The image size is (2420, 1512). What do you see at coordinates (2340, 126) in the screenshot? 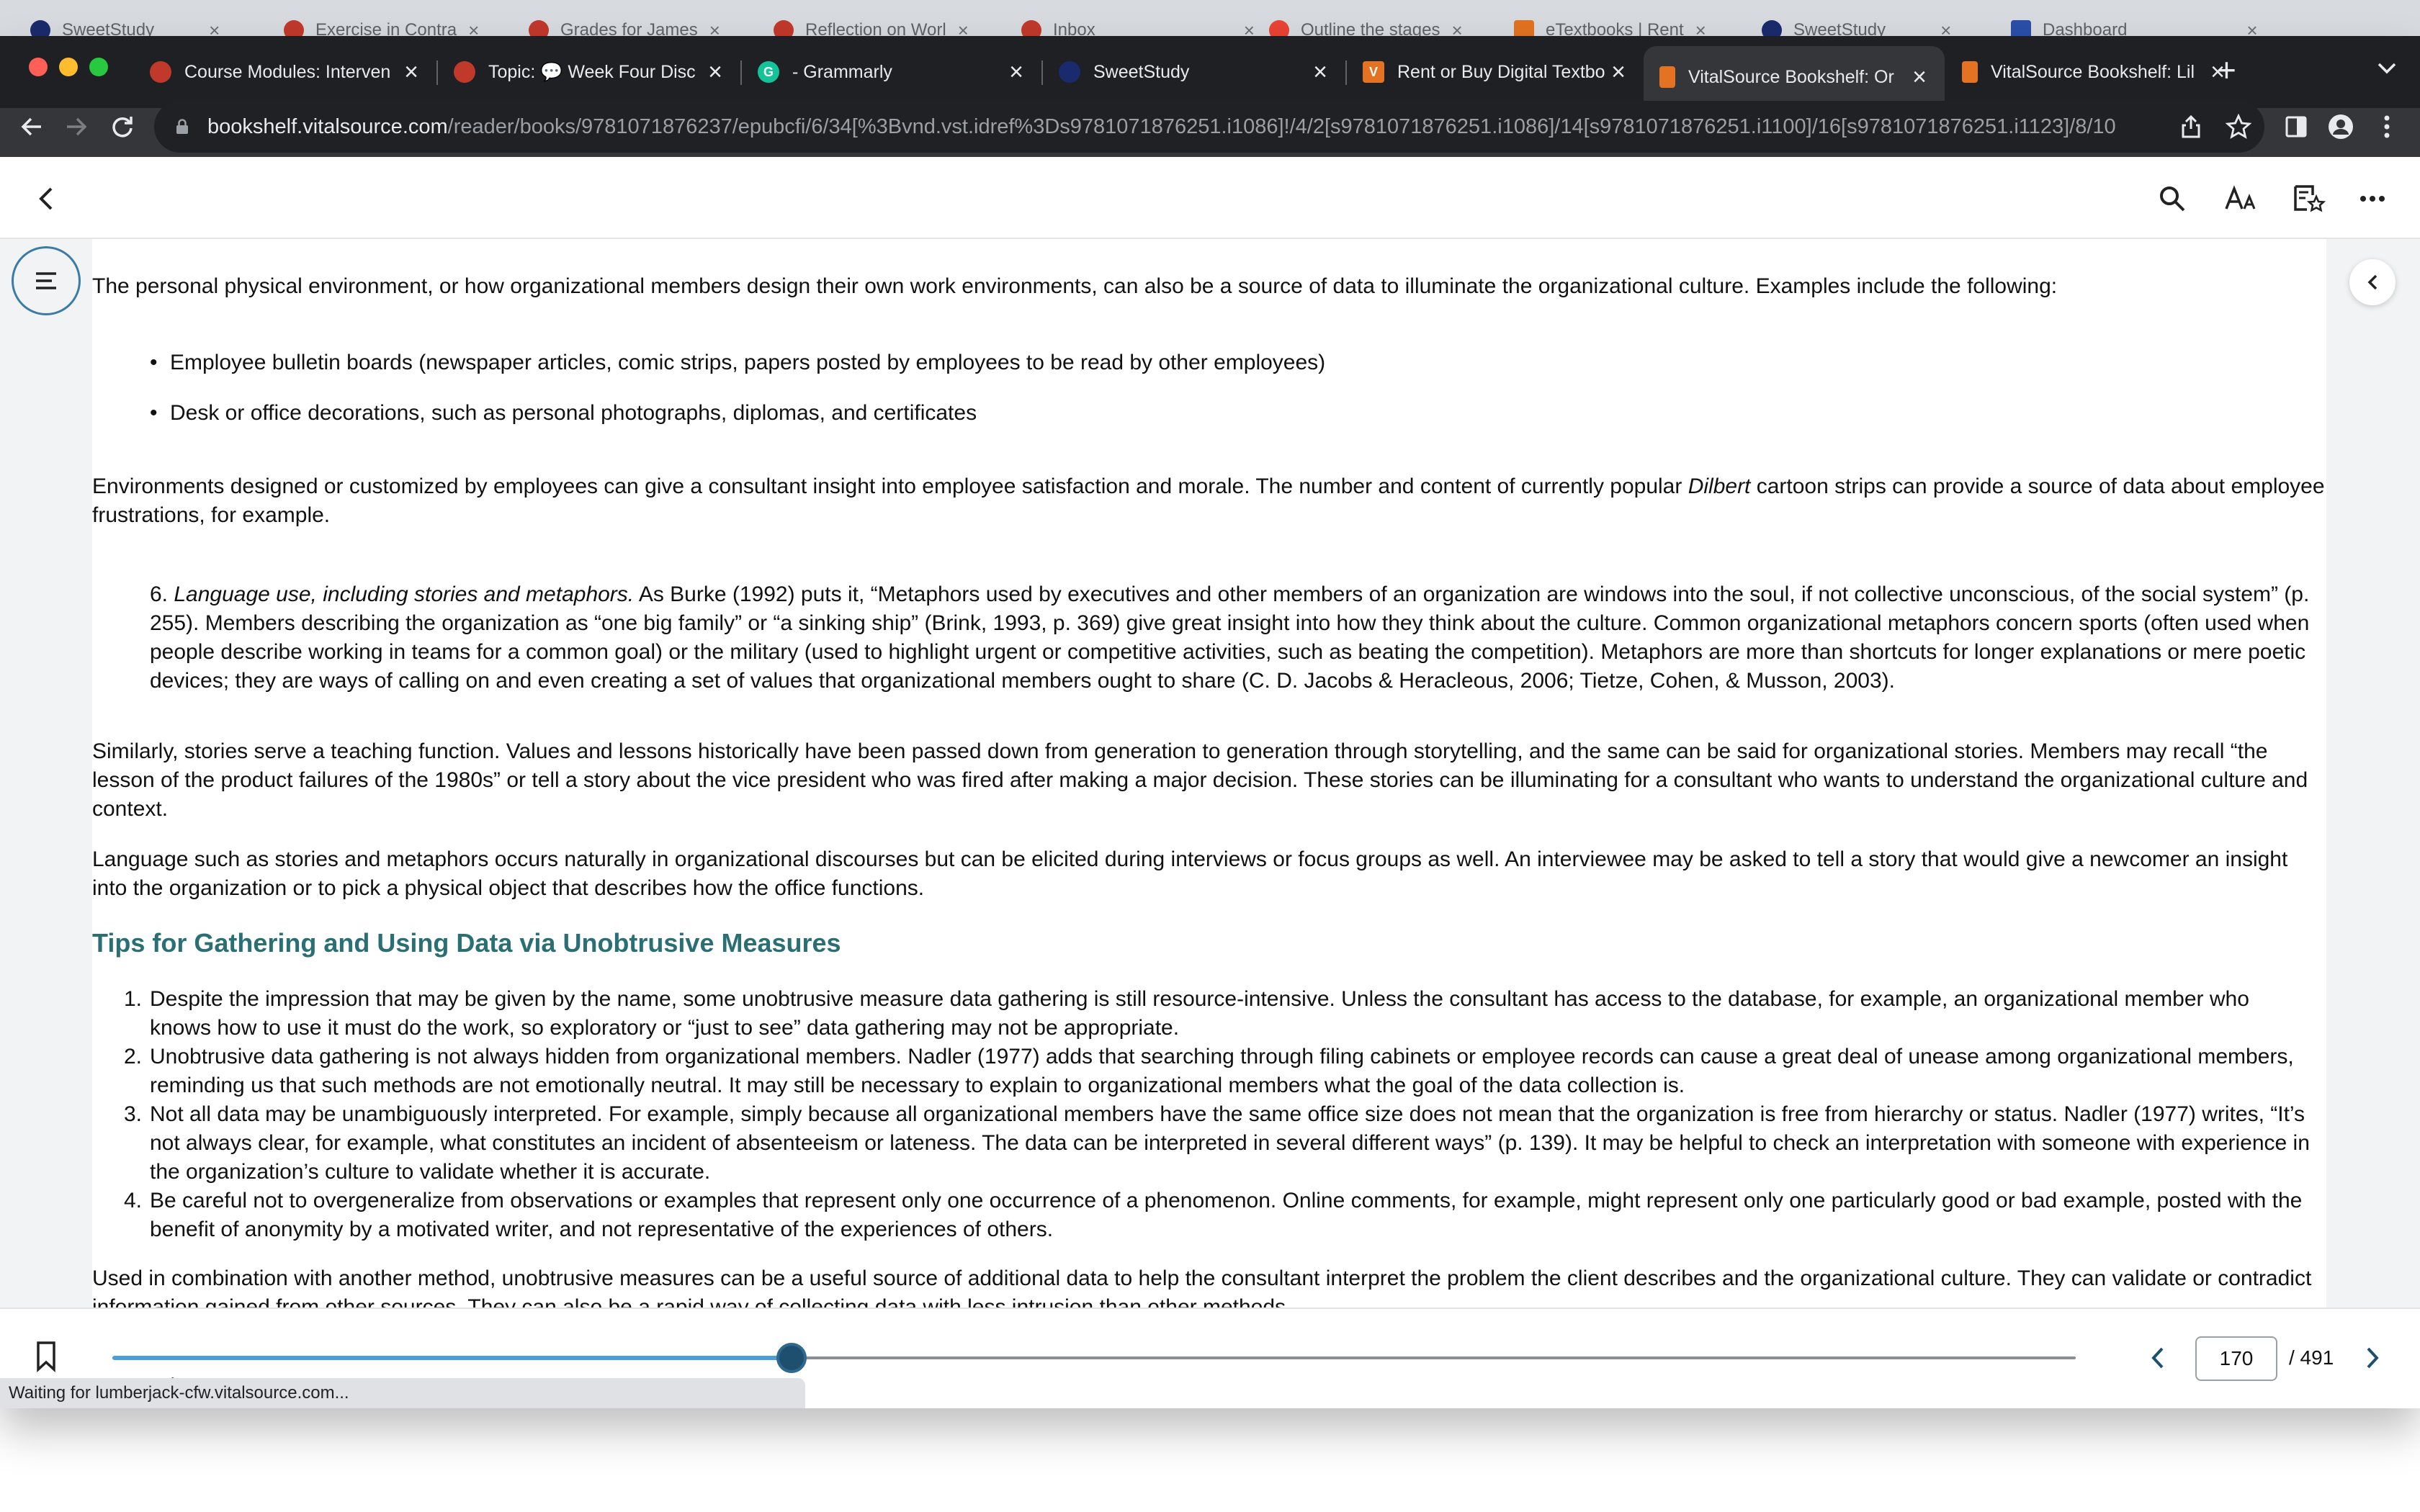
I see `profile-avatar-icon` at bounding box center [2340, 126].